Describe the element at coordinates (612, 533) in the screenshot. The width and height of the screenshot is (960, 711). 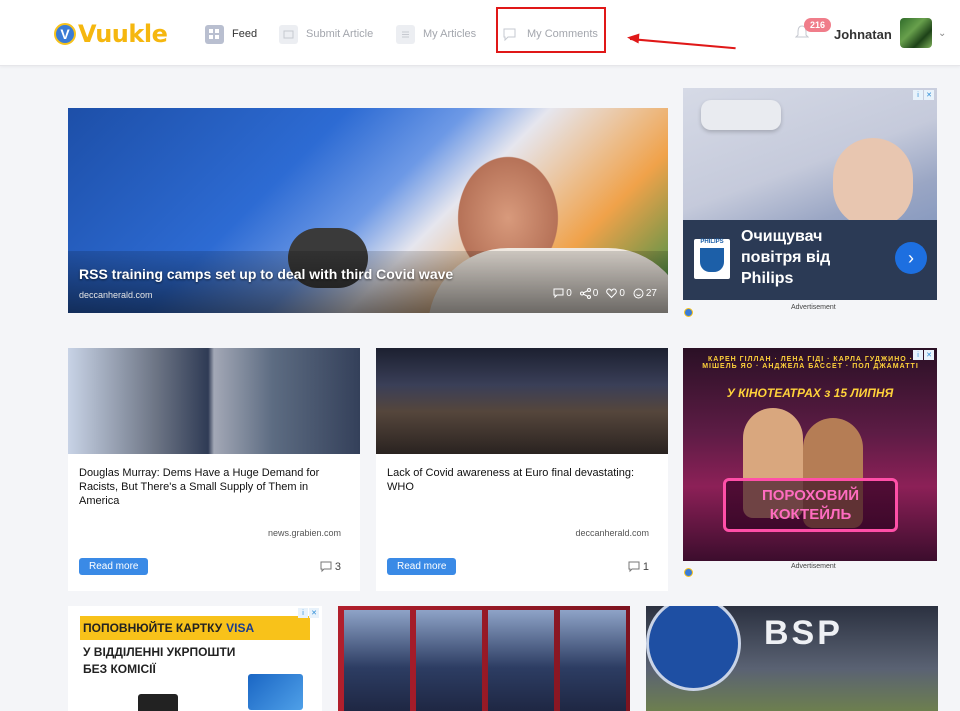
I see `article-source: deccanherald.com` at that location.